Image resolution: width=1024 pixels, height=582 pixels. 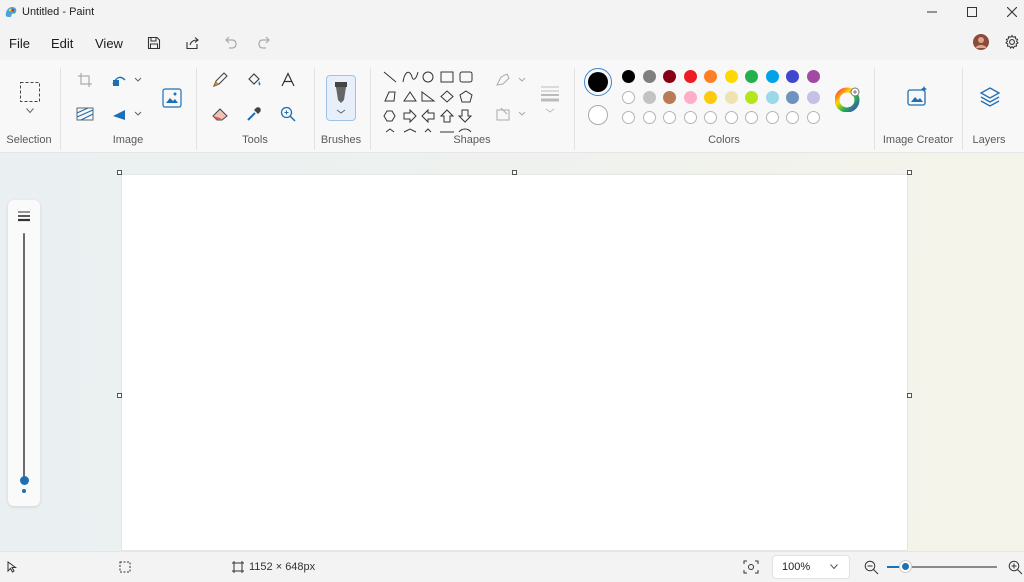 What do you see at coordinates (109, 43) in the screenshot?
I see `menu-view: View` at bounding box center [109, 43].